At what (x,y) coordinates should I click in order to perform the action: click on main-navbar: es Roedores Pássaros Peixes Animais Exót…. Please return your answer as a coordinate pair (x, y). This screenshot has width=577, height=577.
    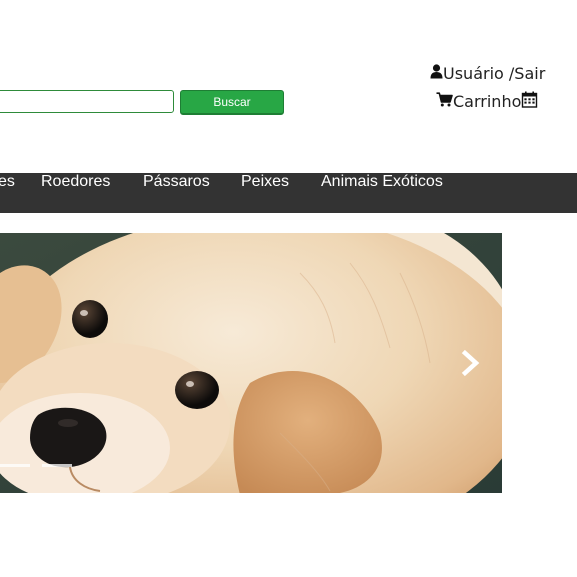
    Looking at the image, I should click on (288, 193).